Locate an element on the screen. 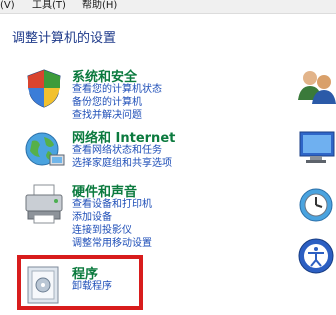 Image resolution: width=336 pixels, height=315 pixels. page-title: 调整计算机的设置 is located at coordinates (64, 38).